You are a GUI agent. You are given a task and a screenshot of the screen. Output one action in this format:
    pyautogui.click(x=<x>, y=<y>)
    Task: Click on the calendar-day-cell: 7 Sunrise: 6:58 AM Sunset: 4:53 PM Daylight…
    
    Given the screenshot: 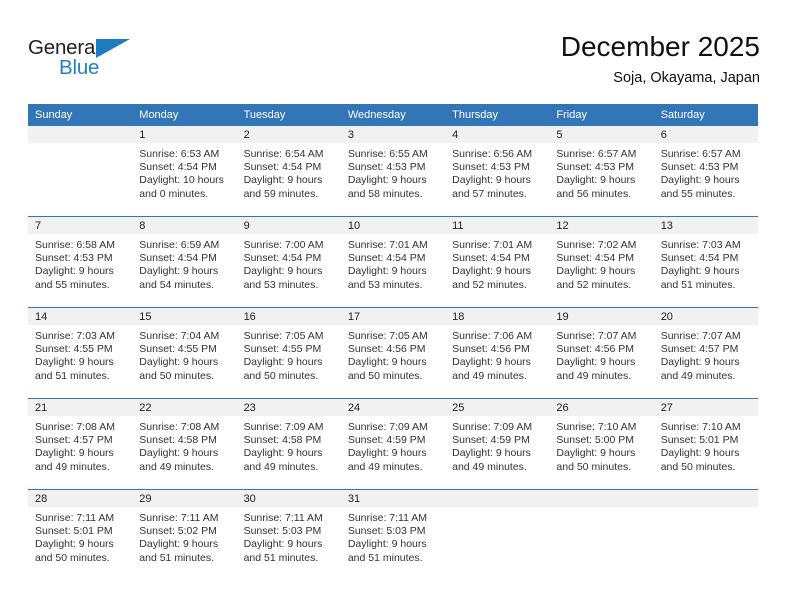 What is the action you would take?
    pyautogui.click(x=80, y=262)
    